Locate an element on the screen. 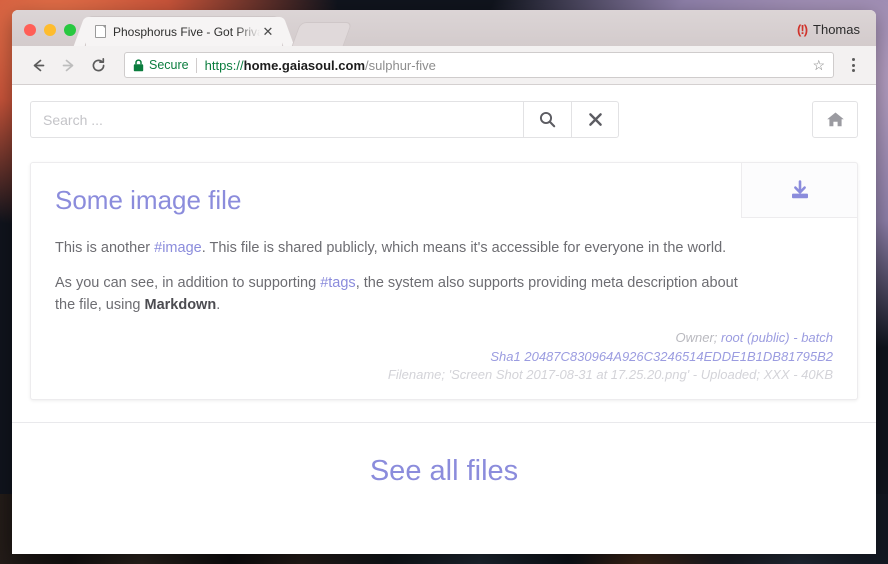  close-window-button is located at coordinates (30, 30).